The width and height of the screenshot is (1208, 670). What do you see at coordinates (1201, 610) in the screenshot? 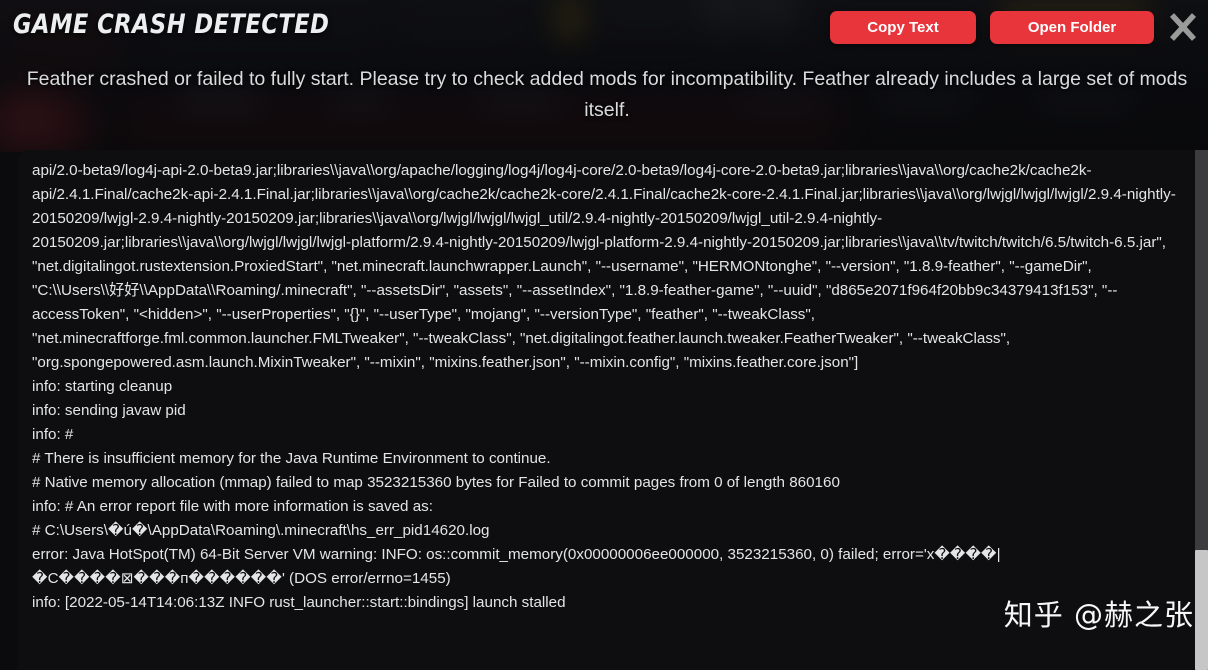
I see `log-scrollbar-thumb` at bounding box center [1201, 610].